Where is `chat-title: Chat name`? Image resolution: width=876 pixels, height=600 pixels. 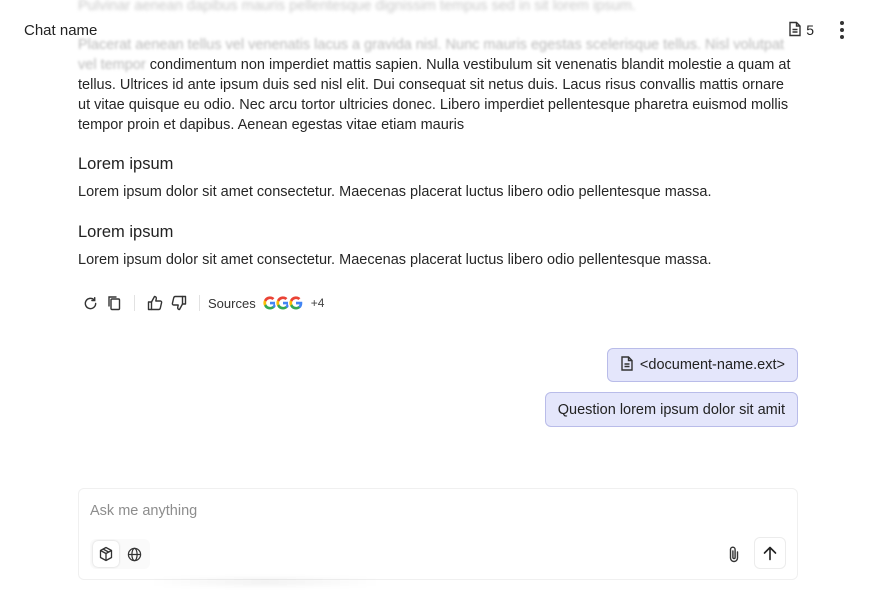
chat-title: Chat name is located at coordinates (61, 30).